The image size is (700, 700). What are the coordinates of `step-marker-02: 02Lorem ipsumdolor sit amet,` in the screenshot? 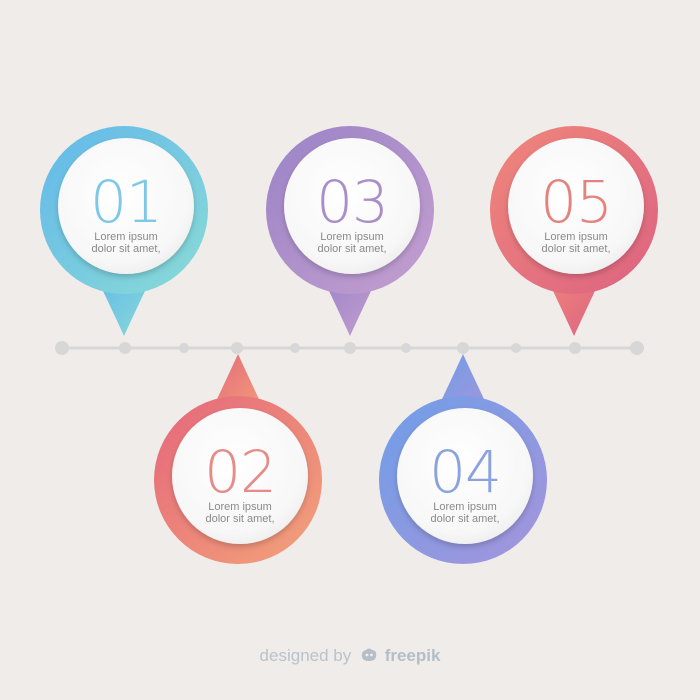 It's located at (238, 459).